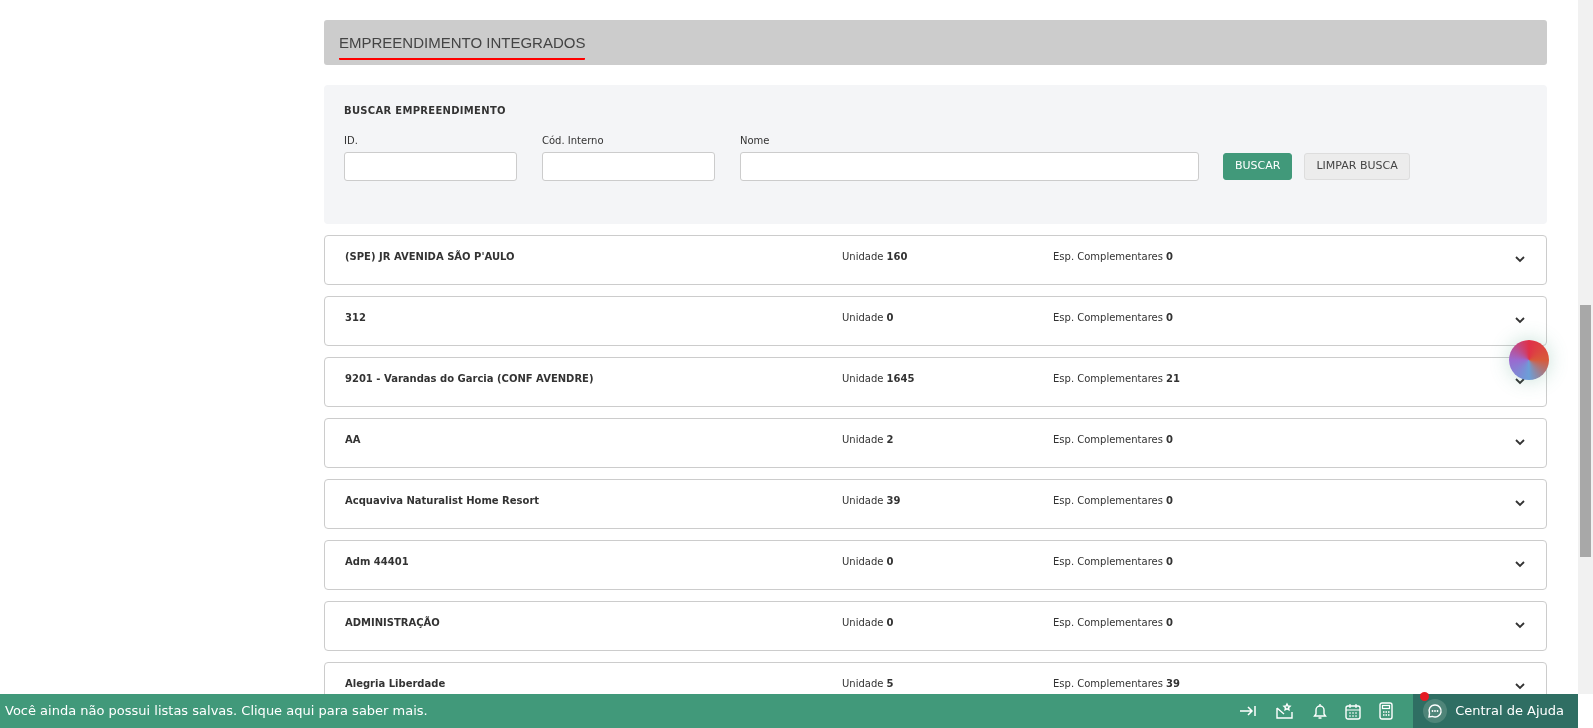 This screenshot has width=1593, height=728. I want to click on enterprise-name: ADMINISTRAÇÃO, so click(393, 622).